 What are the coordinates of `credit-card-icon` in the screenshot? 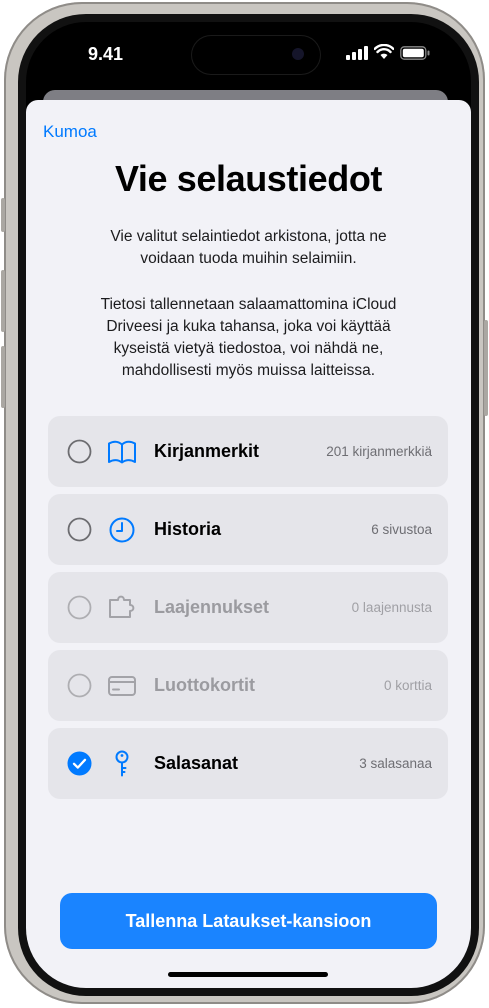 It's located at (122, 686).